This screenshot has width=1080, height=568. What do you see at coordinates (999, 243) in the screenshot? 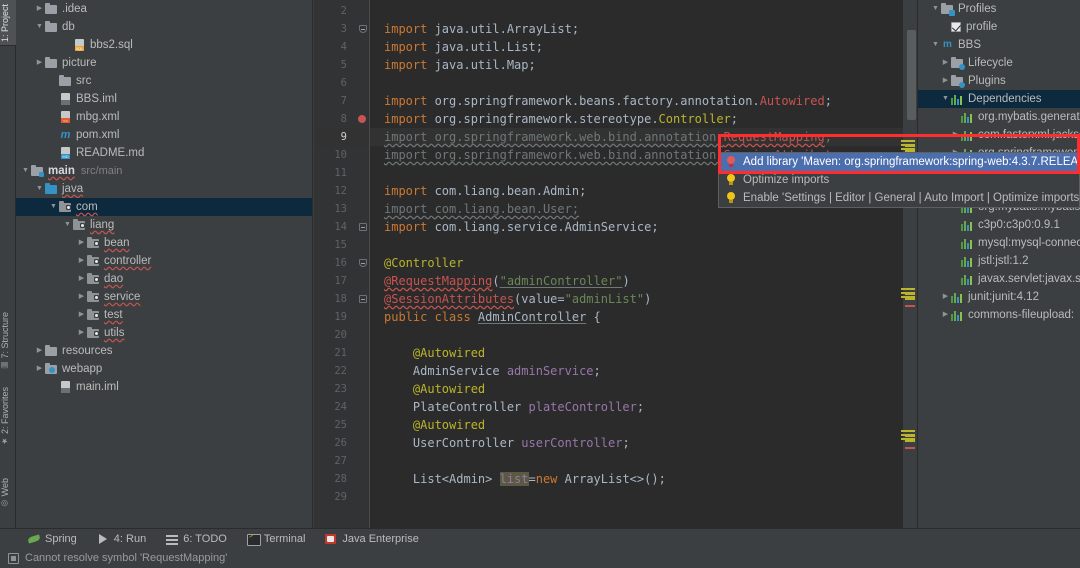
I see `maven-tree-item-mysql-mysql-connect: mysql:mysql-connect` at bounding box center [999, 243].